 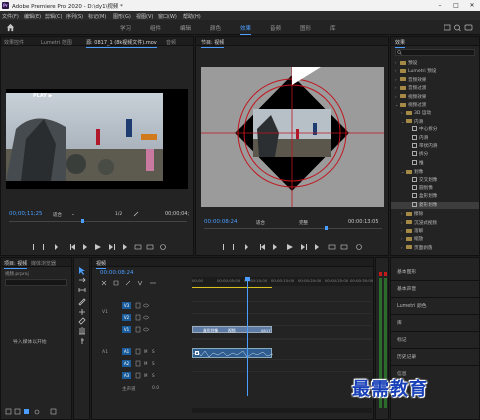 What do you see at coordinates (399, 322) in the screenshot?
I see `panel-libraries: 库` at bounding box center [399, 322].